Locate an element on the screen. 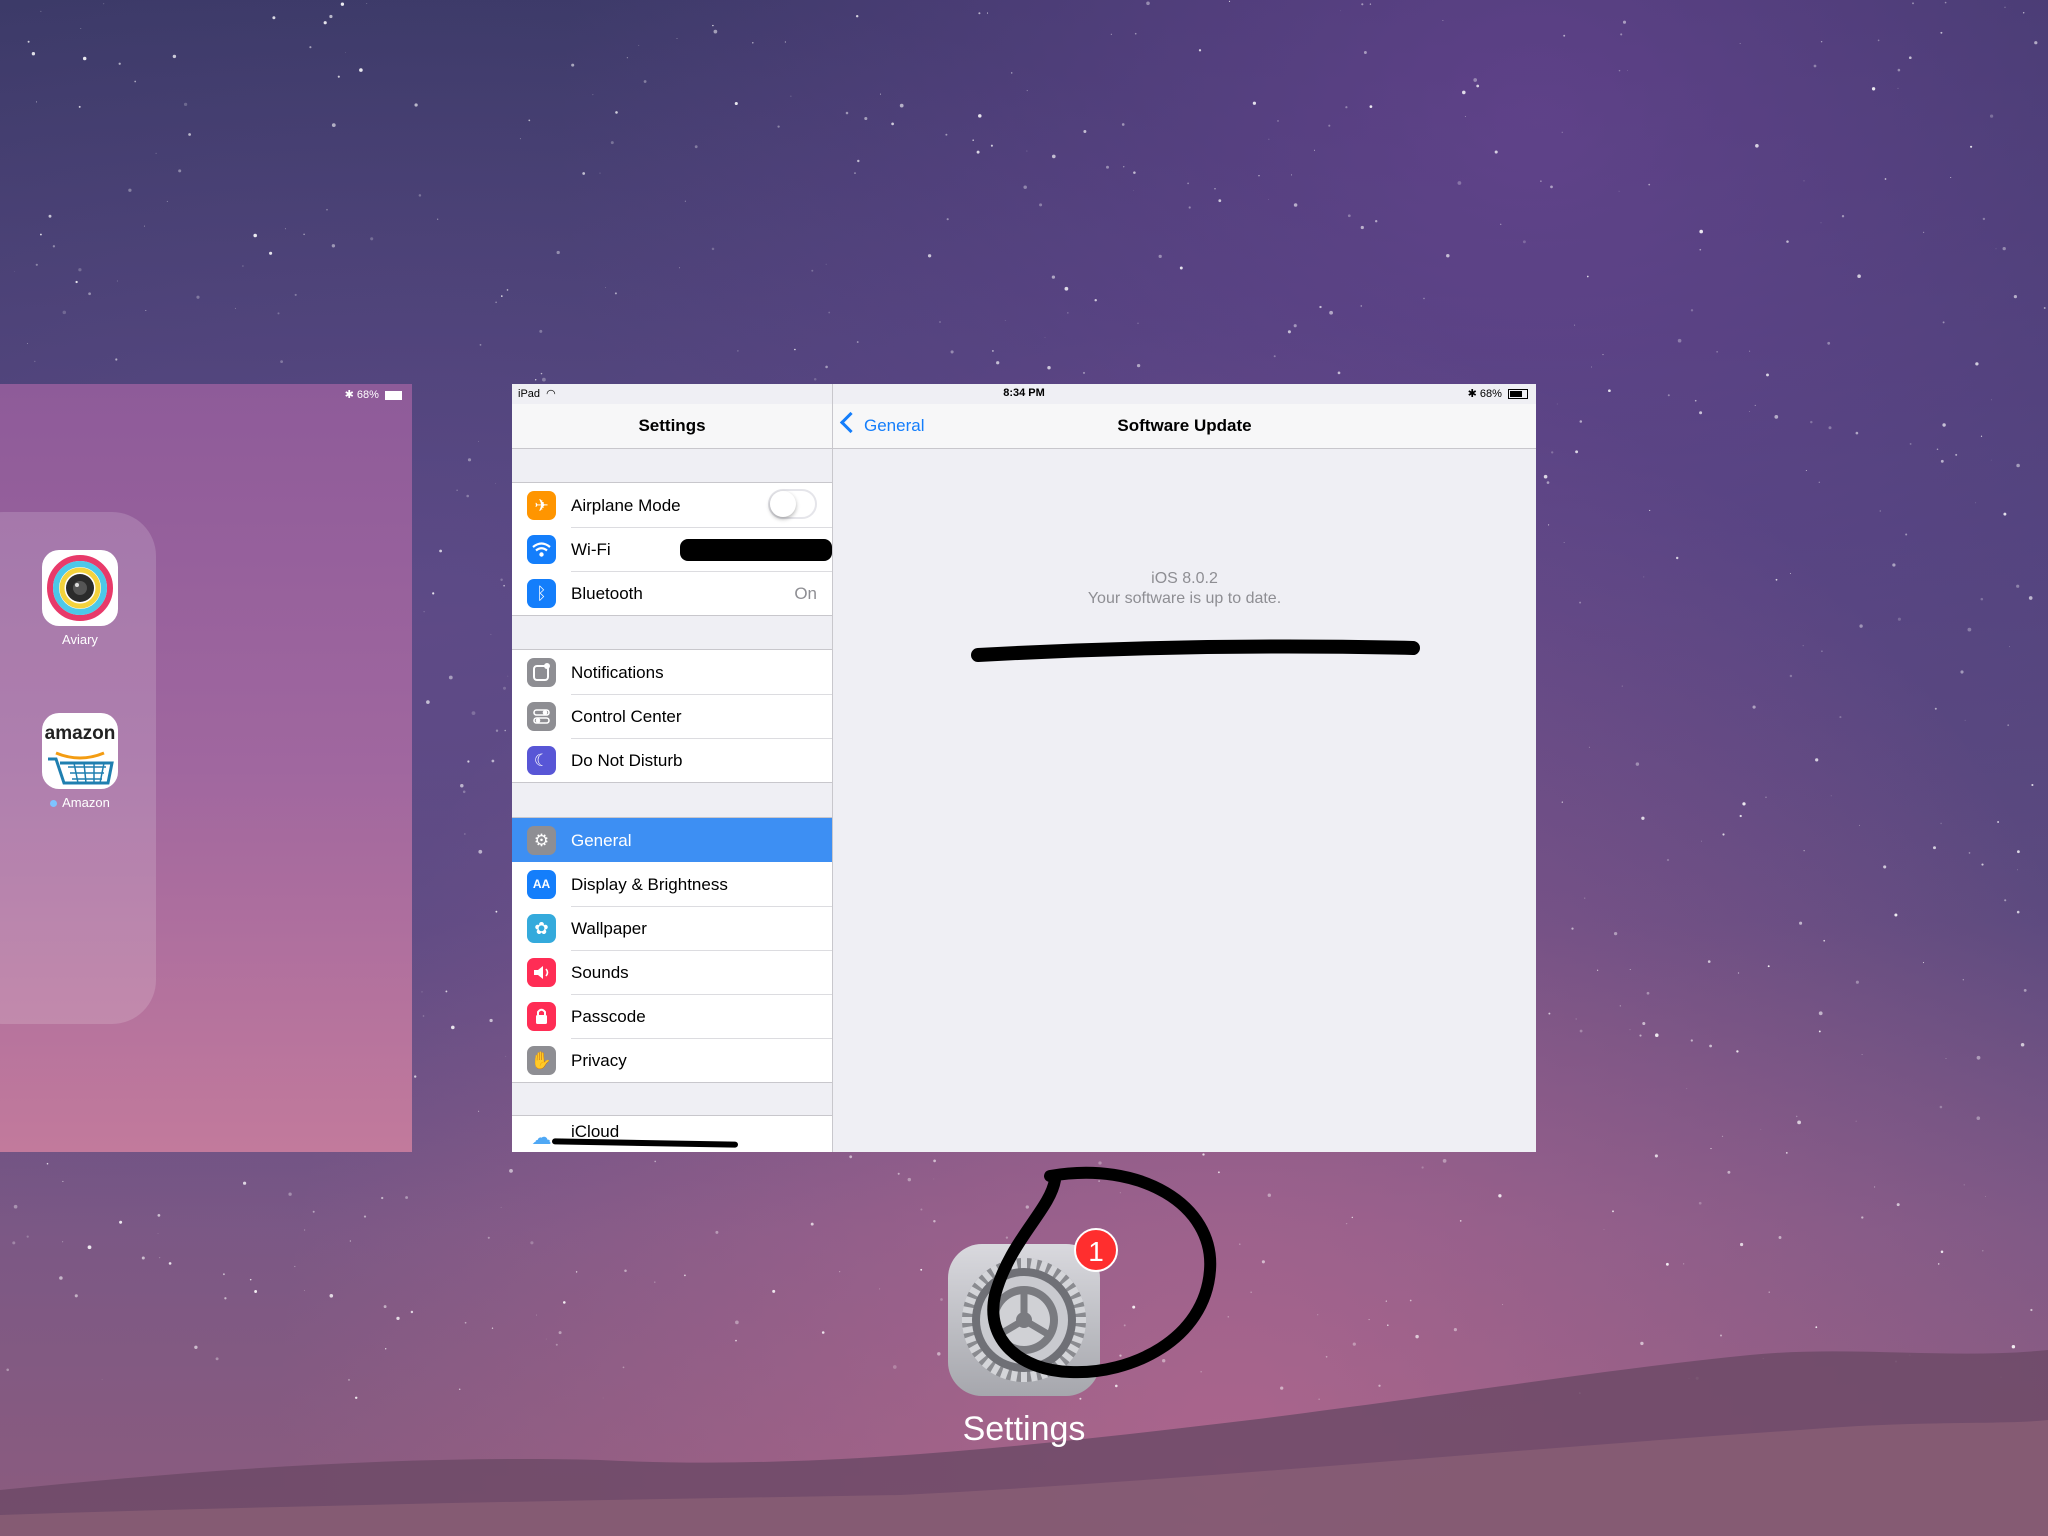 This screenshot has width=2048, height=1536. update-status-message: Your software is up to date. is located at coordinates (1184, 598).